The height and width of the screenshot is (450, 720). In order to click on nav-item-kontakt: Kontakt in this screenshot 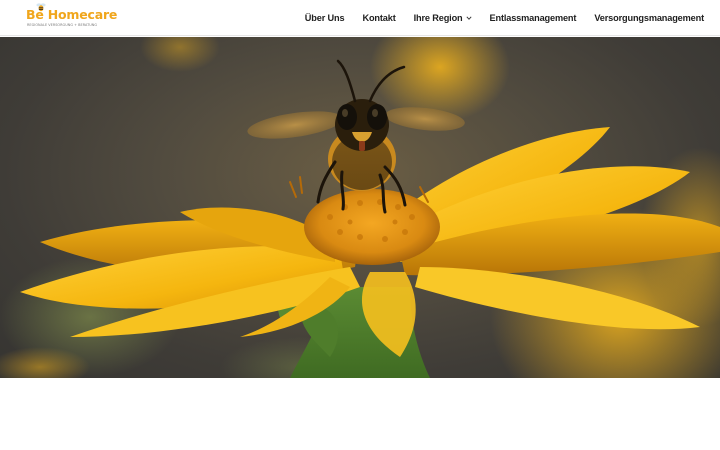, I will do `click(378, 18)`.